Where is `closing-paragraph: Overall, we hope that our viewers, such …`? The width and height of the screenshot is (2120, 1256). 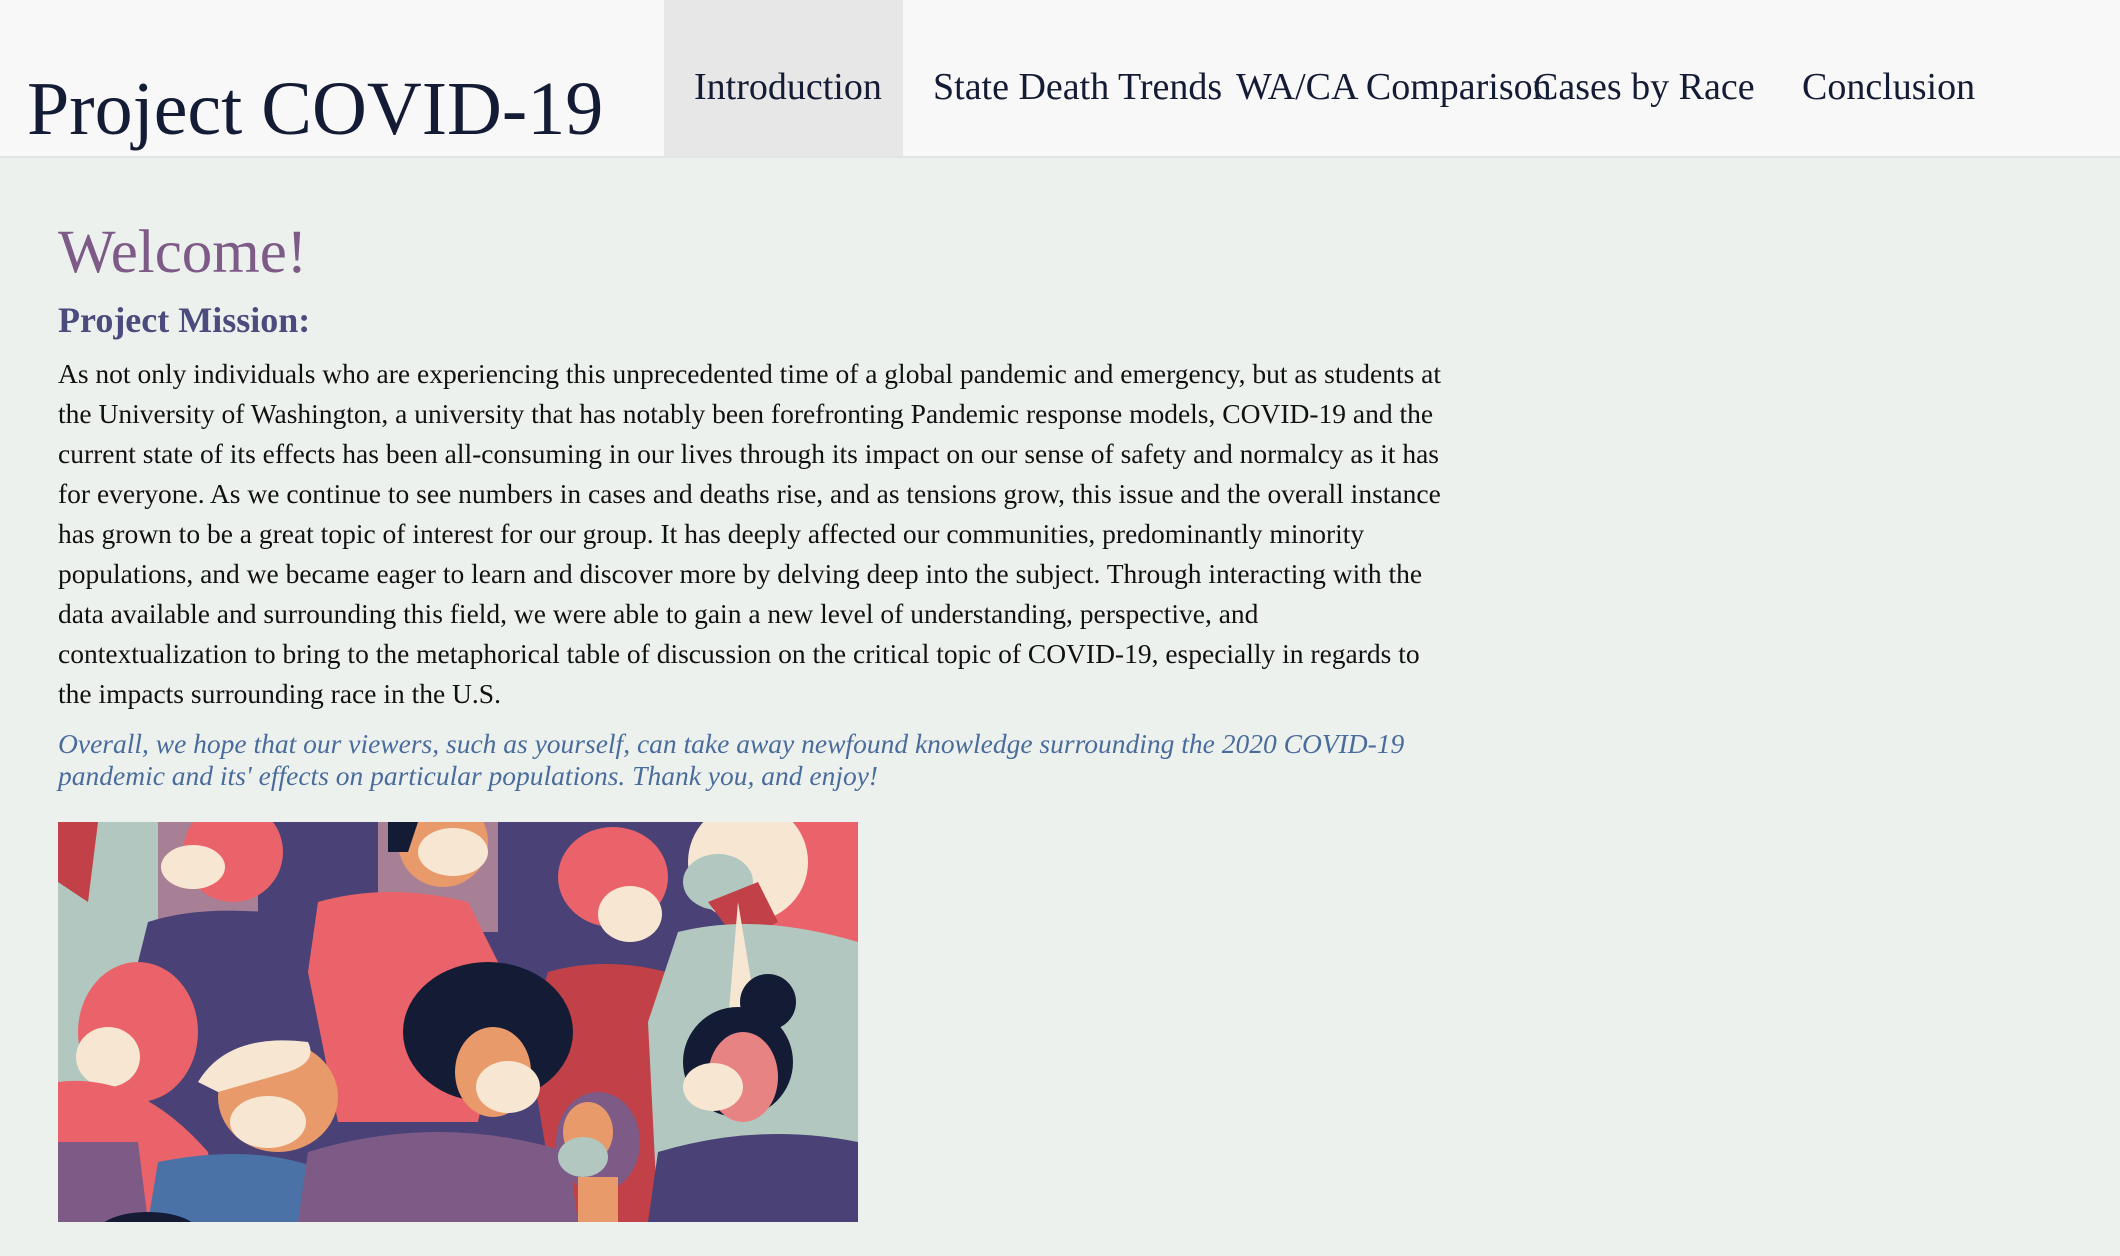 closing-paragraph: Overall, we hope that our viewers, such … is located at coordinates (731, 759).